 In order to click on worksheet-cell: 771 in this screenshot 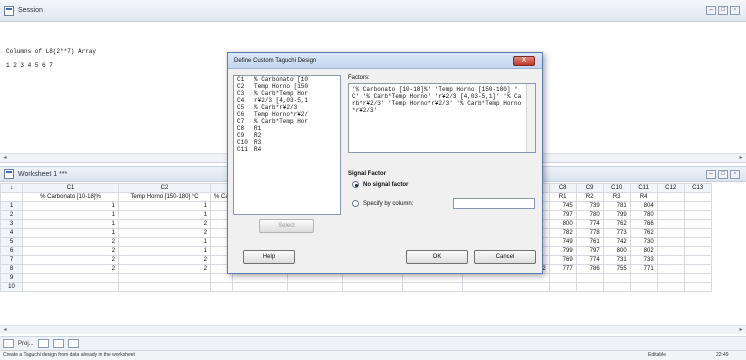, I will do `click(643, 269)`.